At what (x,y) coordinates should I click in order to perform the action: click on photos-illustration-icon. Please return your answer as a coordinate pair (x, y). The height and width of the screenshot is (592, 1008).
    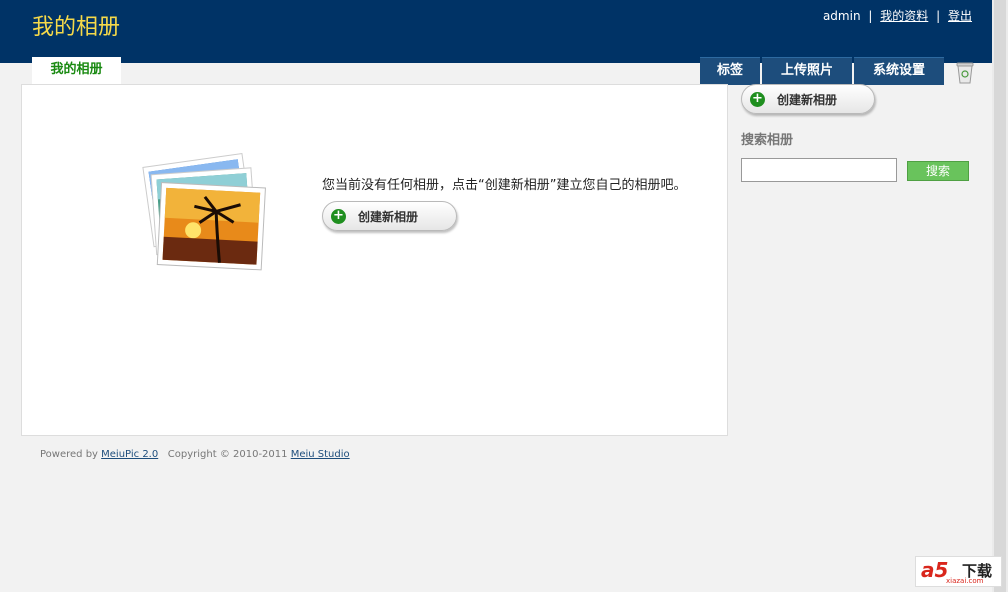
    Looking at the image, I should click on (207, 214).